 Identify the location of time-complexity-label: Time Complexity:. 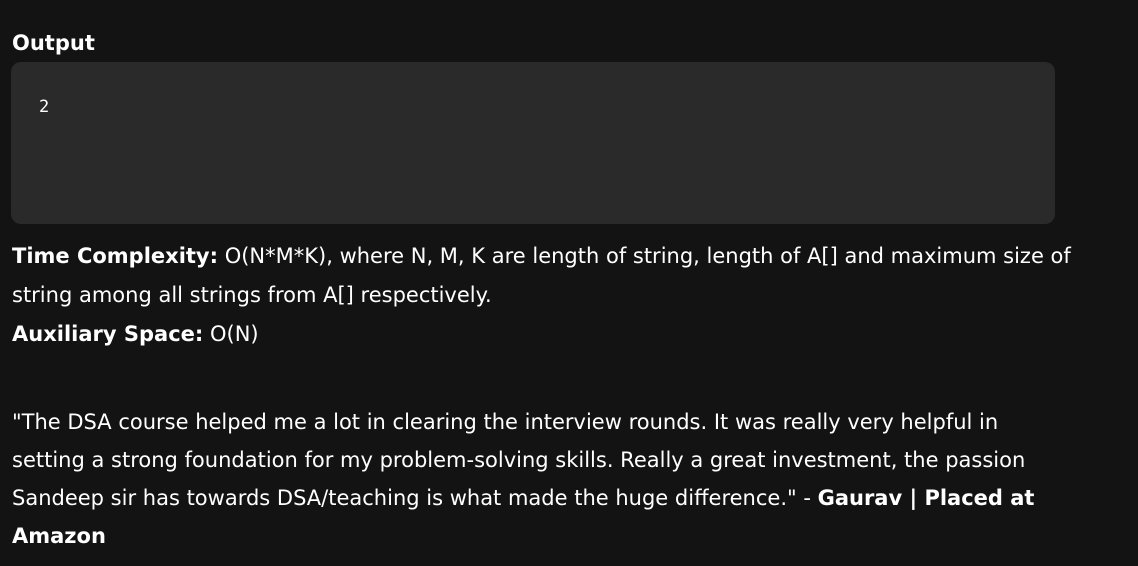
(115, 256).